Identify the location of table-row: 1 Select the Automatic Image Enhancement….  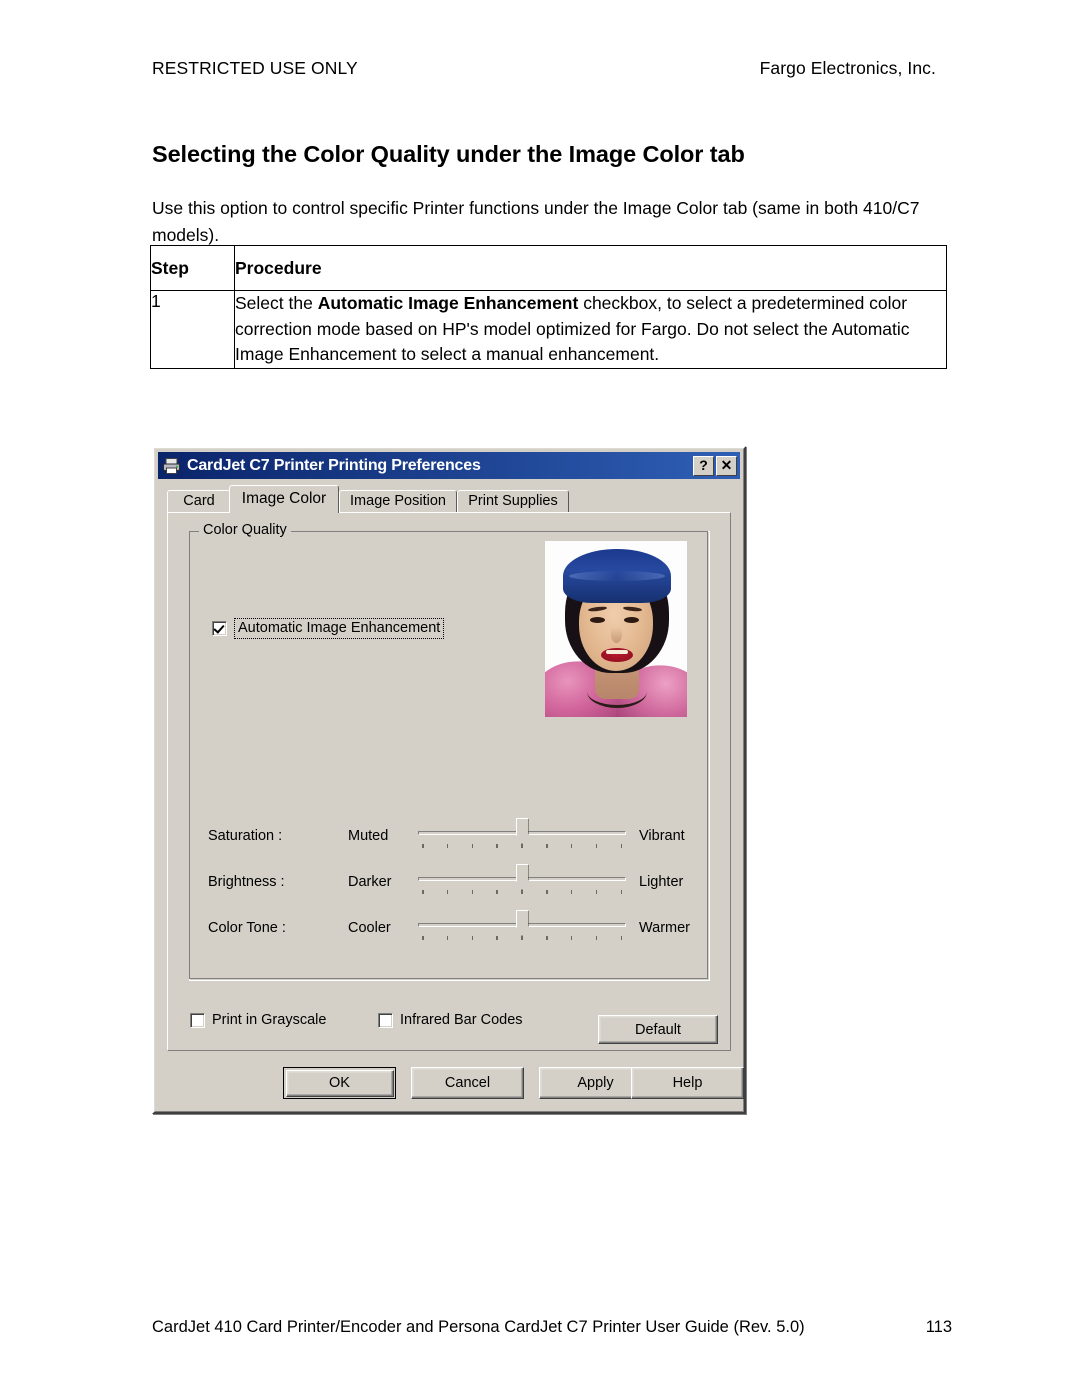
(548, 329).